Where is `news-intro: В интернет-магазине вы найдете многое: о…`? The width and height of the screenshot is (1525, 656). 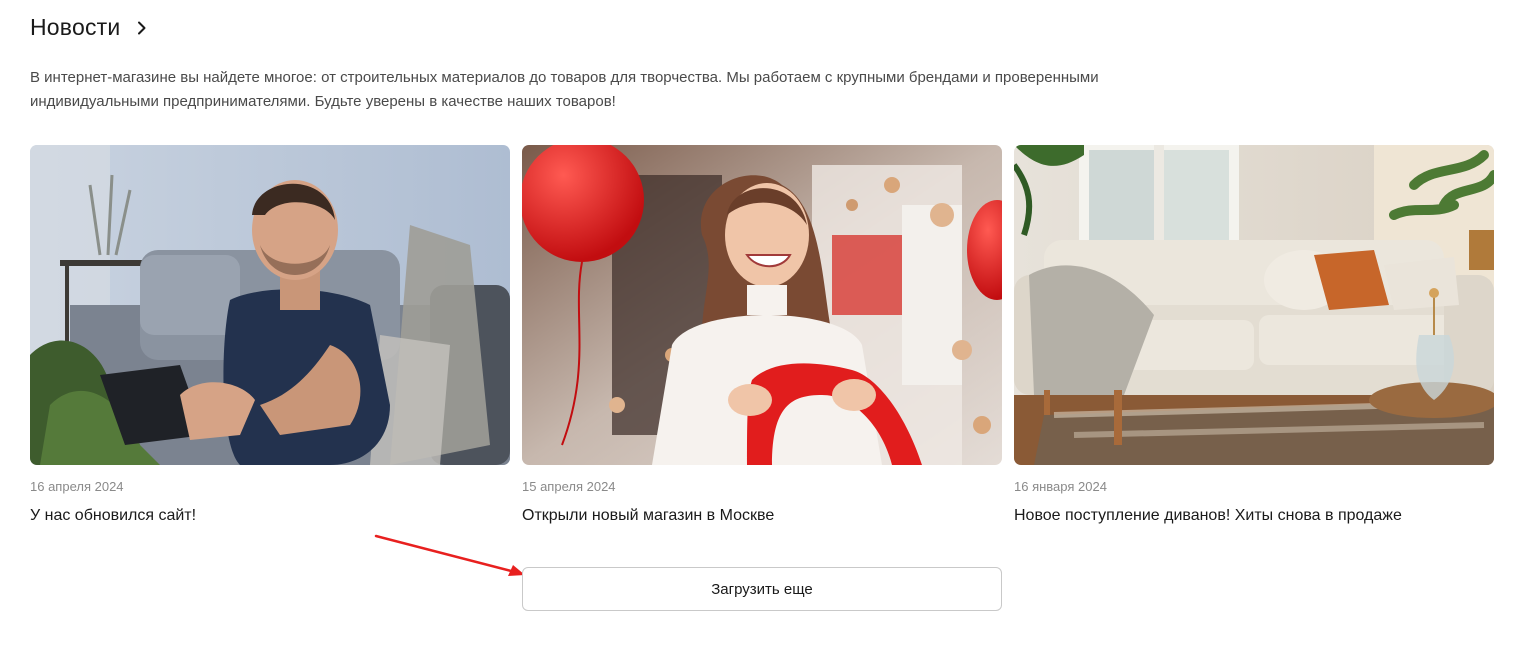 news-intro: В интернет-магазине вы найдете многое: о… is located at coordinates (564, 89).